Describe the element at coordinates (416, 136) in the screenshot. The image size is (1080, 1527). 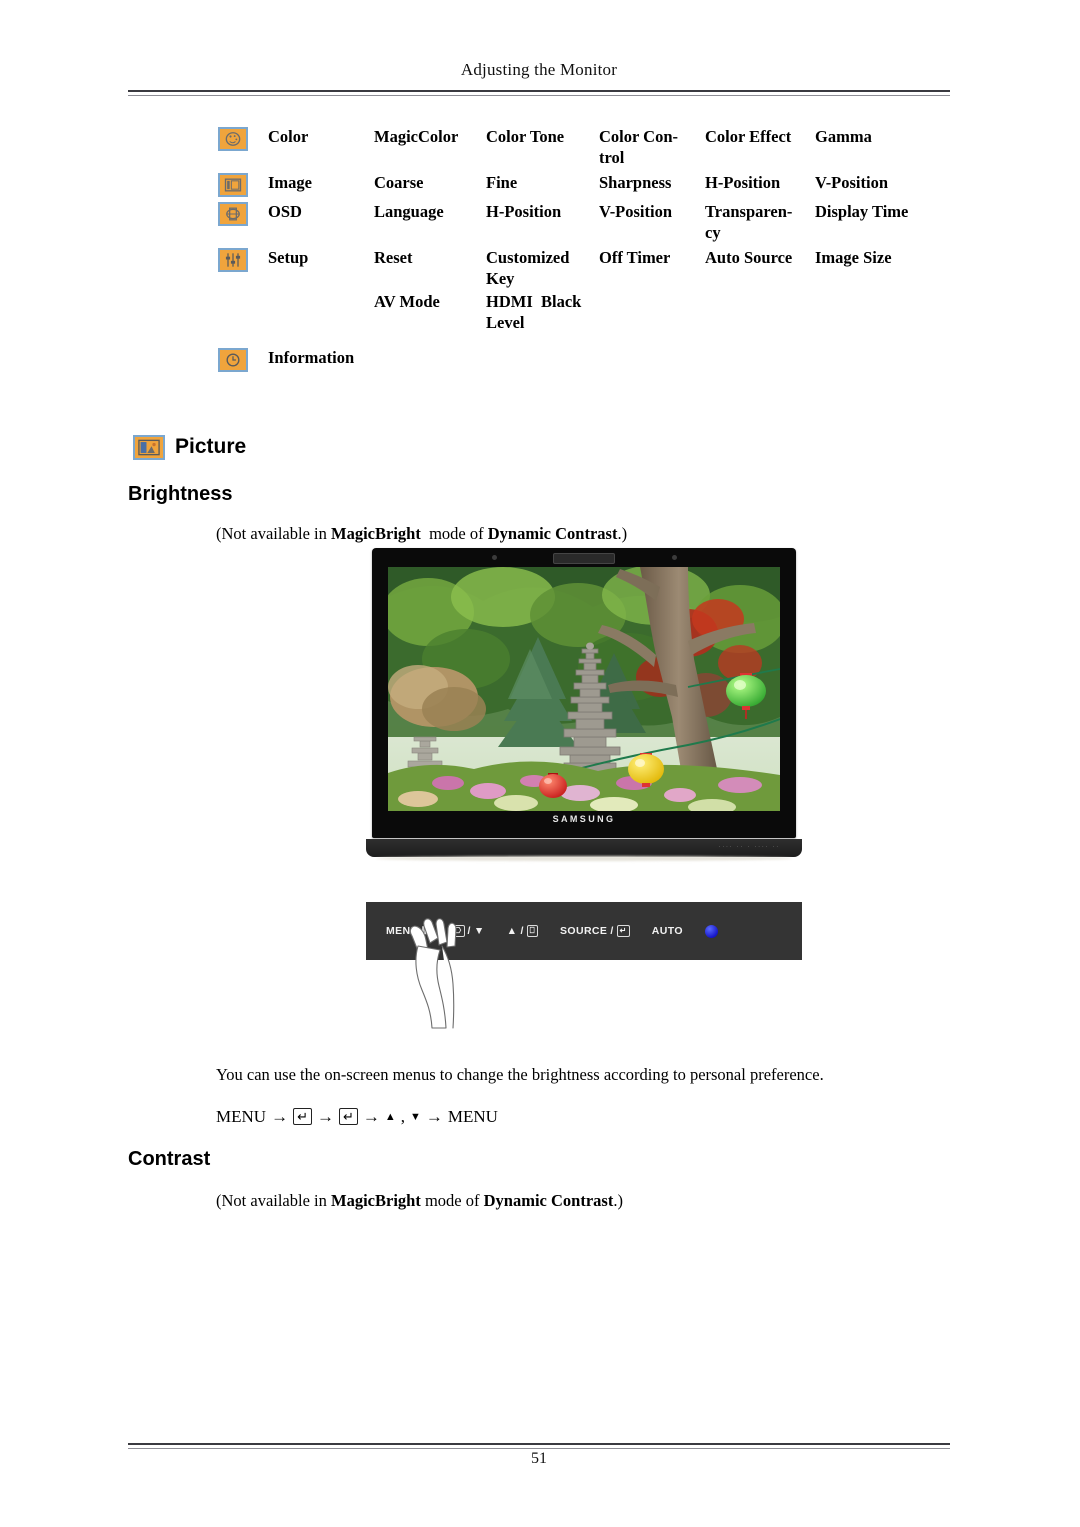
I see `menu-item: MagicColor` at that location.